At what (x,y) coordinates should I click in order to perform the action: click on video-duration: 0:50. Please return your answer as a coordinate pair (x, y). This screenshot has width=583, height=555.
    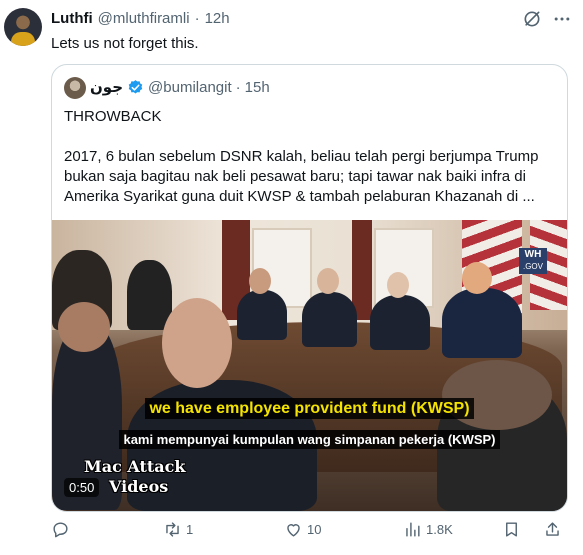
    Looking at the image, I should click on (82, 487).